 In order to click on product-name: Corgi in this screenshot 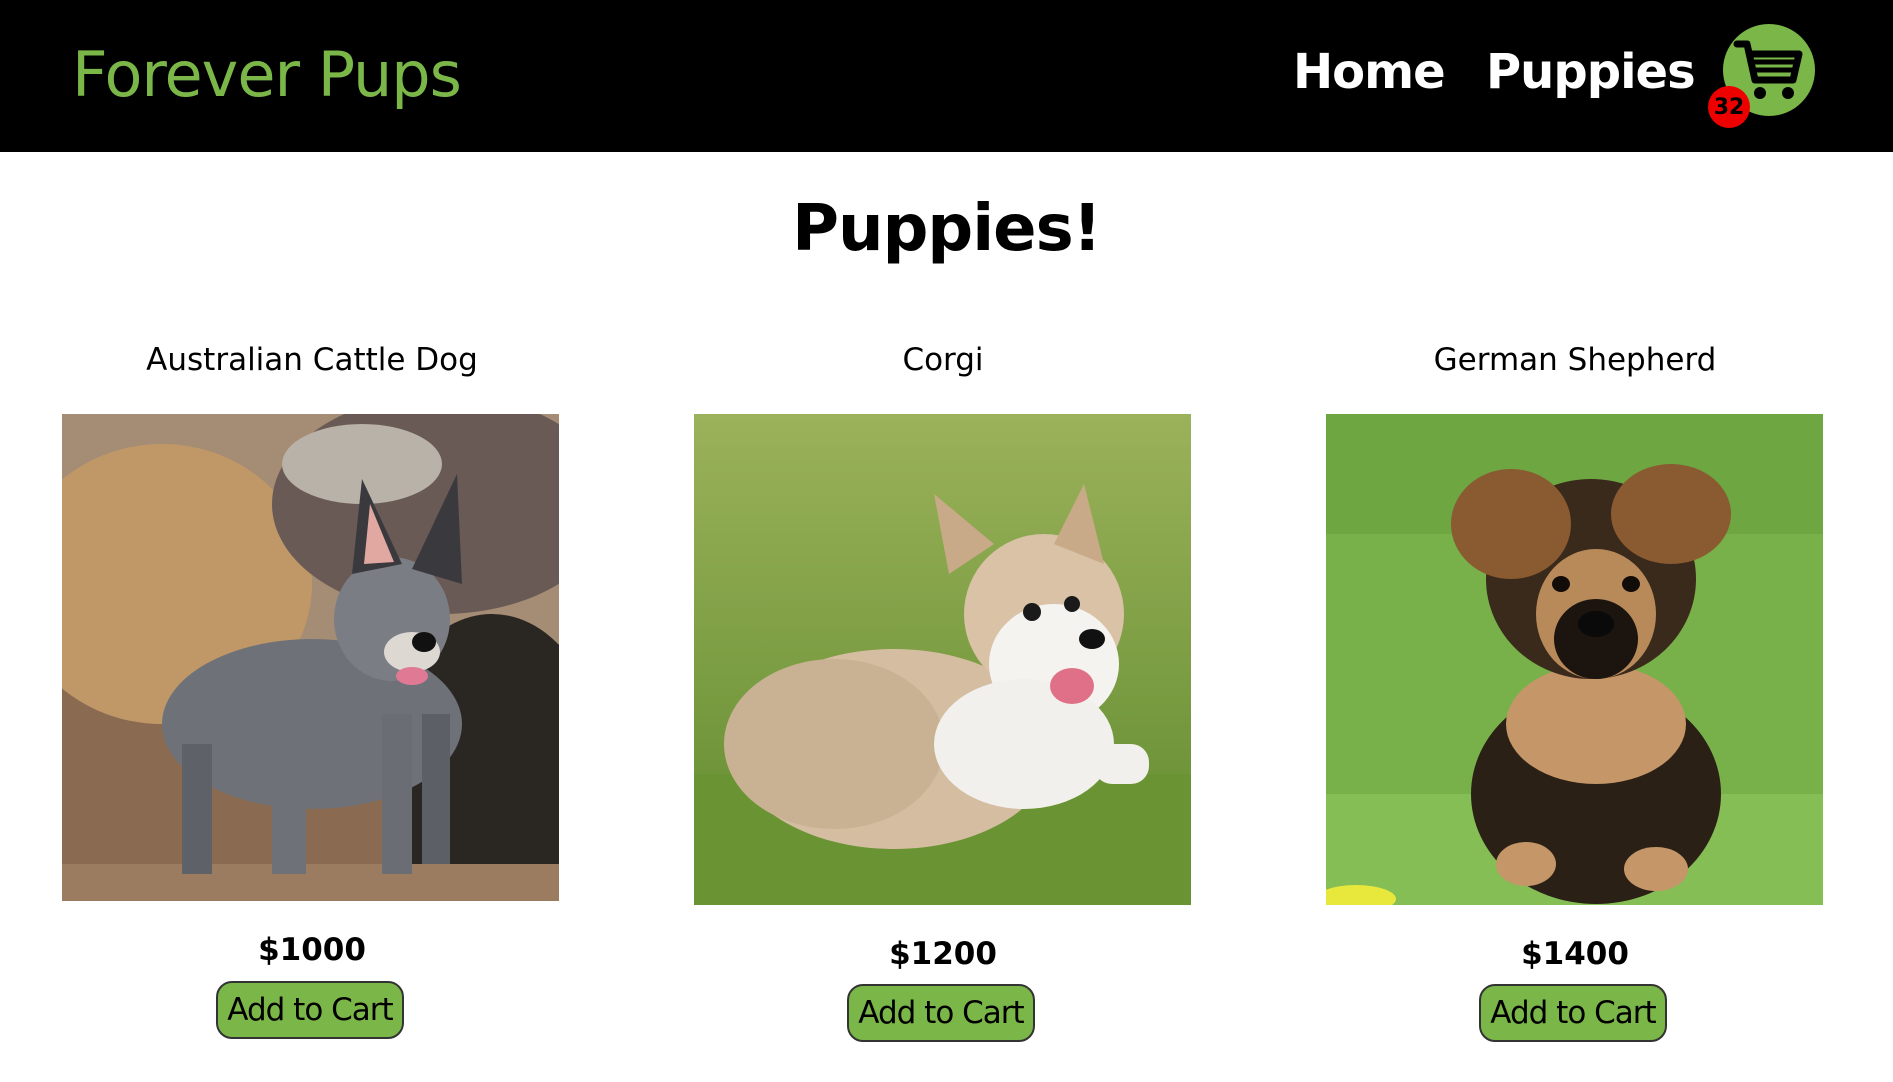, I will do `click(943, 360)`.